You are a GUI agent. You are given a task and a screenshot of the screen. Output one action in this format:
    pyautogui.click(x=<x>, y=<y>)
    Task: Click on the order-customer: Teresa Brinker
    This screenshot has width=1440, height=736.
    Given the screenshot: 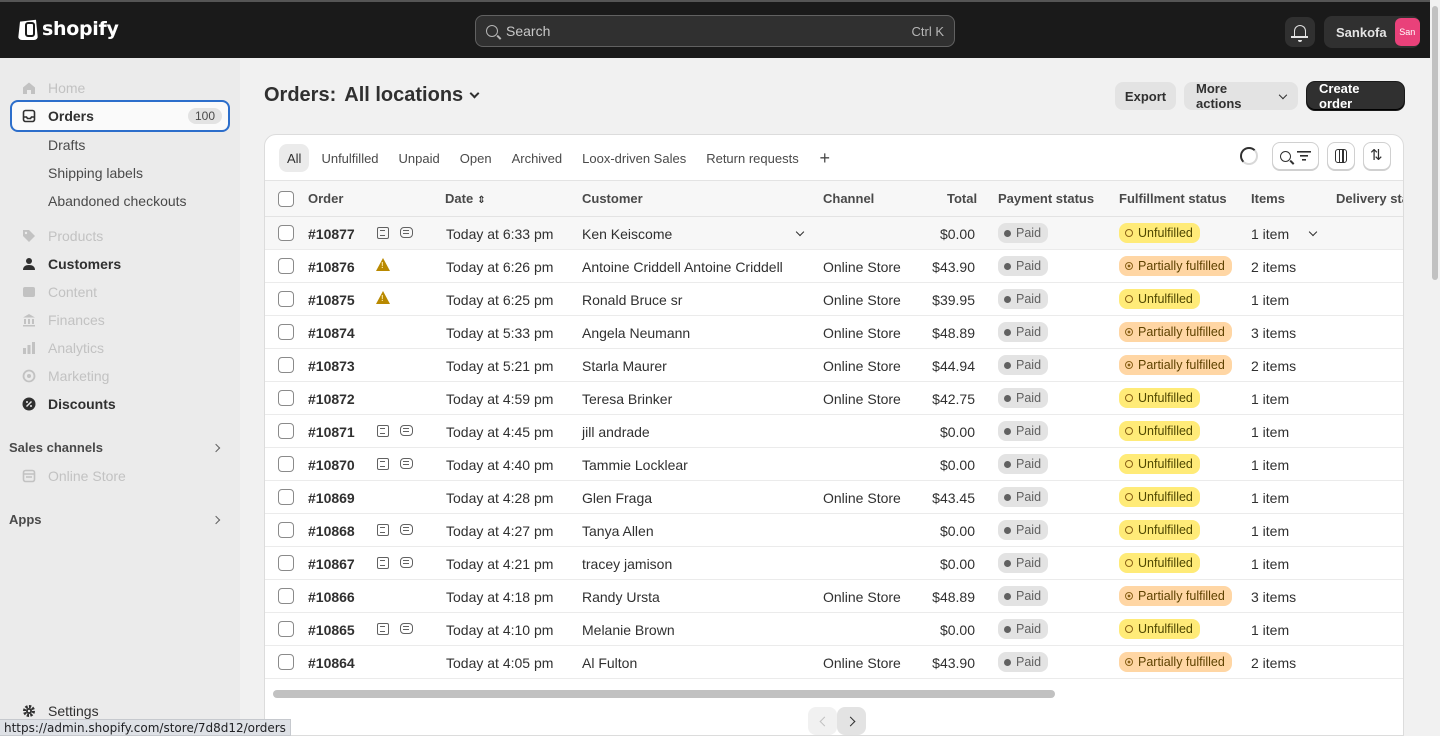 What is the action you would take?
    pyautogui.click(x=627, y=399)
    